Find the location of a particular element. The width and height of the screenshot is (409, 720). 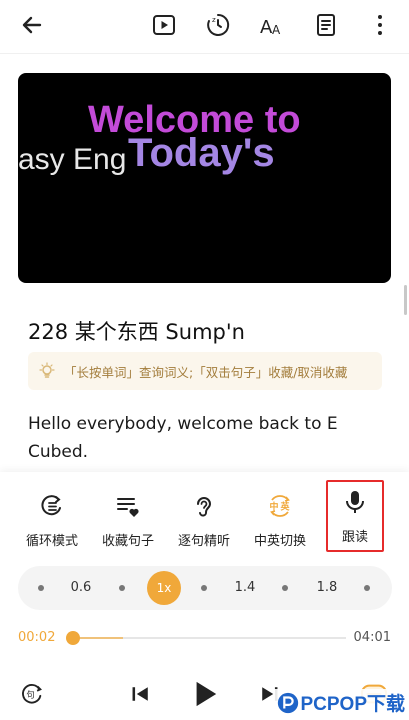

function-bar: 循环模式 收藏句子 逐句精听 中英 中英切换 跟读 is located at coordinates (204, 514).